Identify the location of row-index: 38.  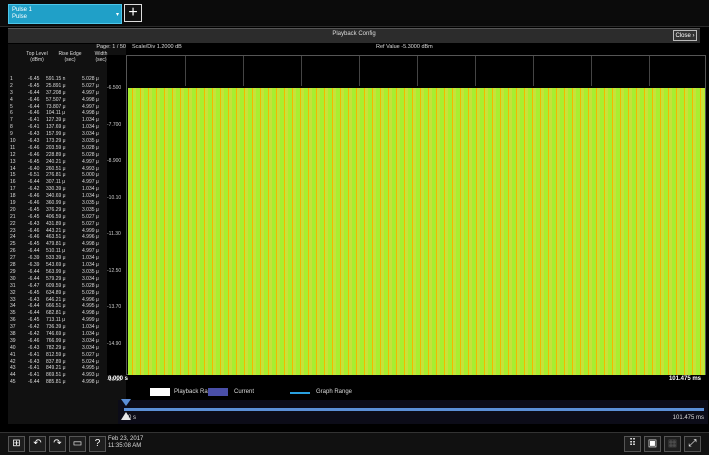
(13, 333).